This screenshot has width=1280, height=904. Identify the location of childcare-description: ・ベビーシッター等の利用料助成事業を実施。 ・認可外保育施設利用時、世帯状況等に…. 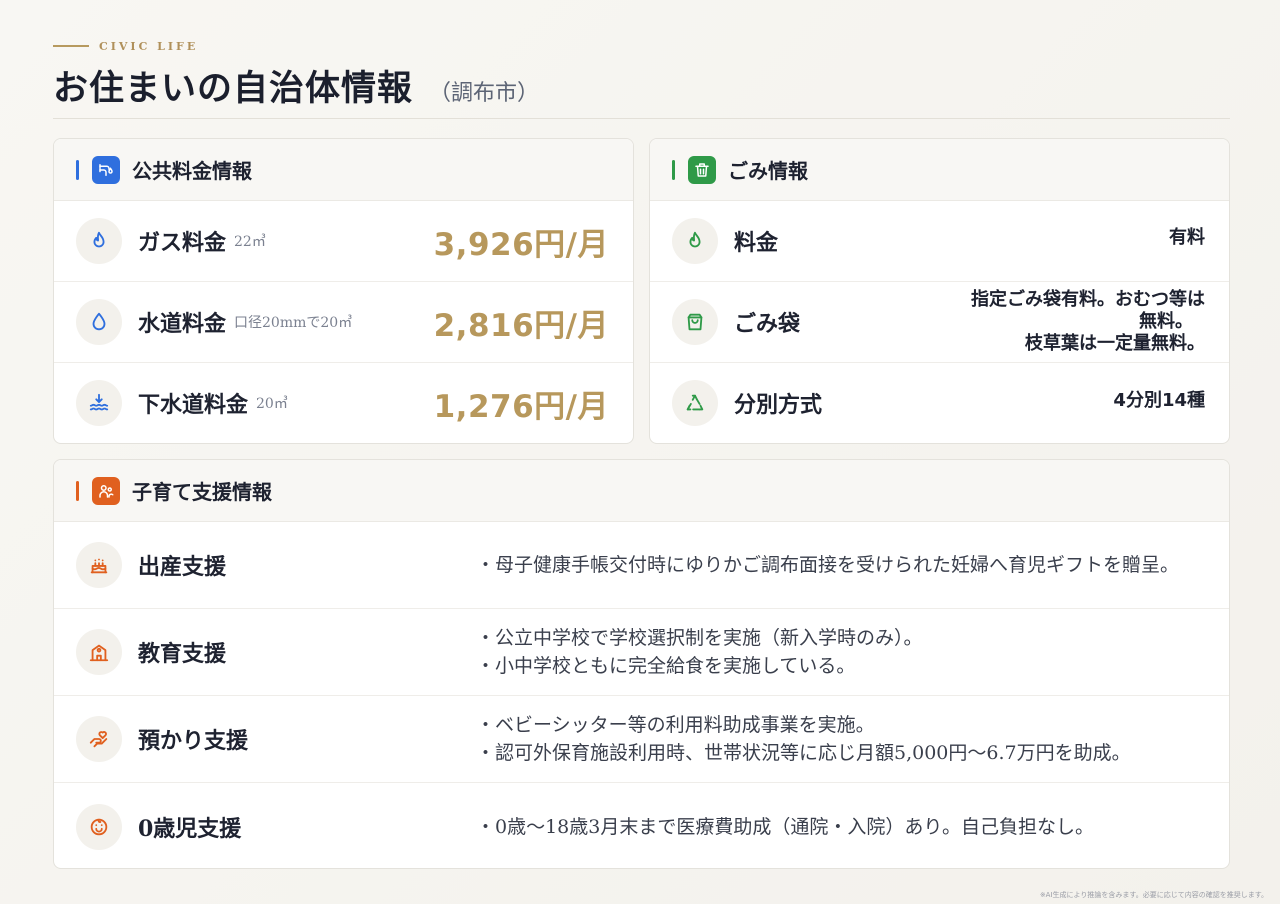
(803, 739).